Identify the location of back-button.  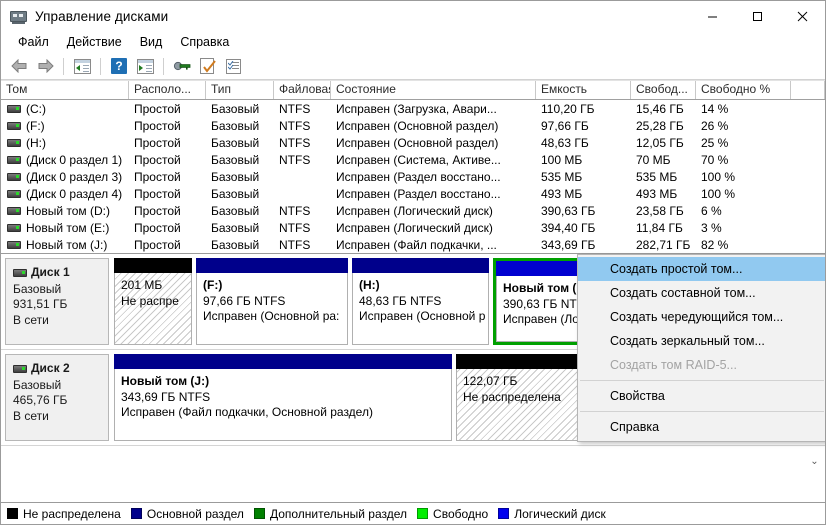
(19, 66).